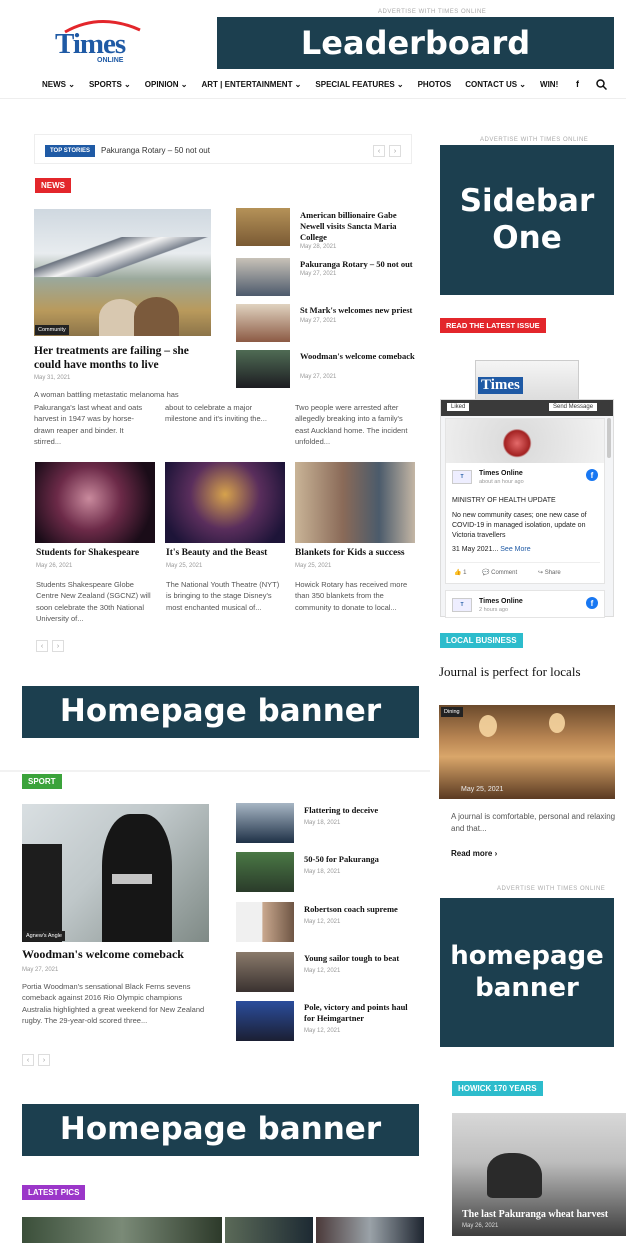  What do you see at coordinates (549, 84) in the screenshot?
I see `nav-win: WIN!` at bounding box center [549, 84].